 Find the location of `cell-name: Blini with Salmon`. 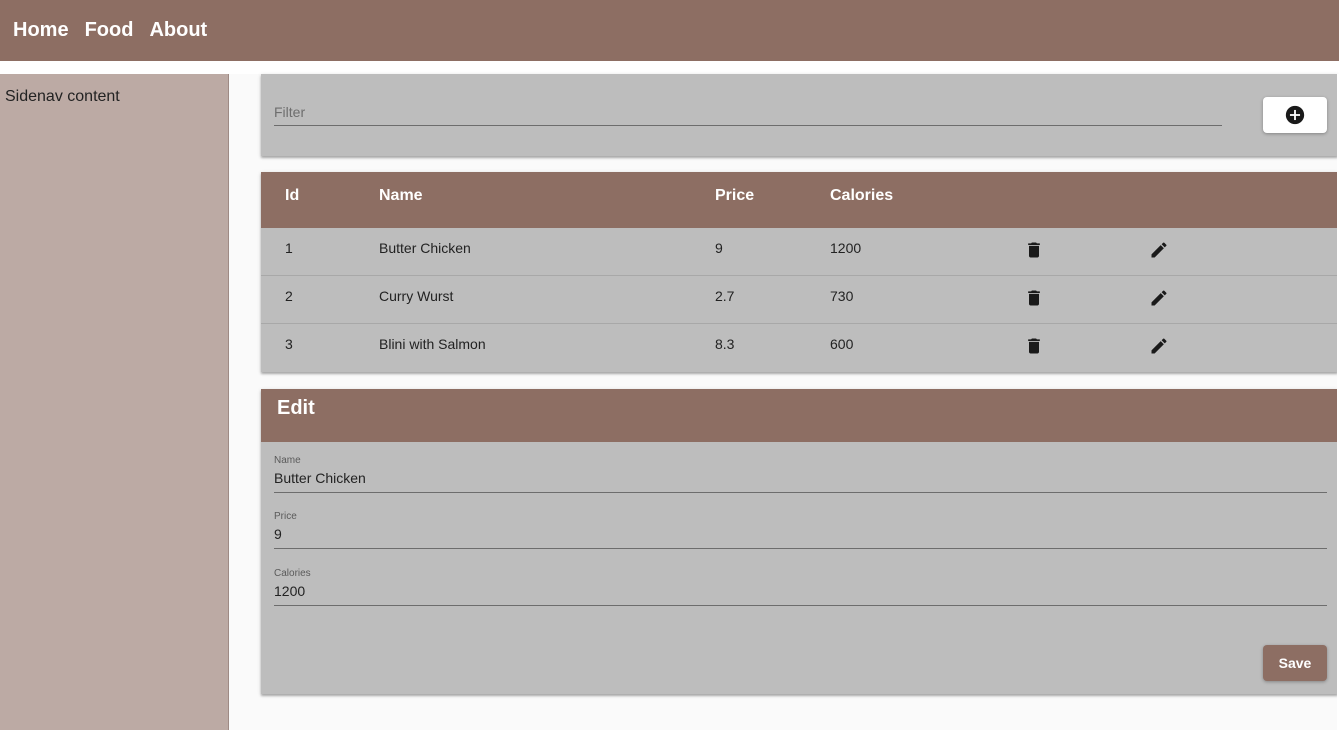

cell-name: Blini with Salmon is located at coordinates (432, 344).